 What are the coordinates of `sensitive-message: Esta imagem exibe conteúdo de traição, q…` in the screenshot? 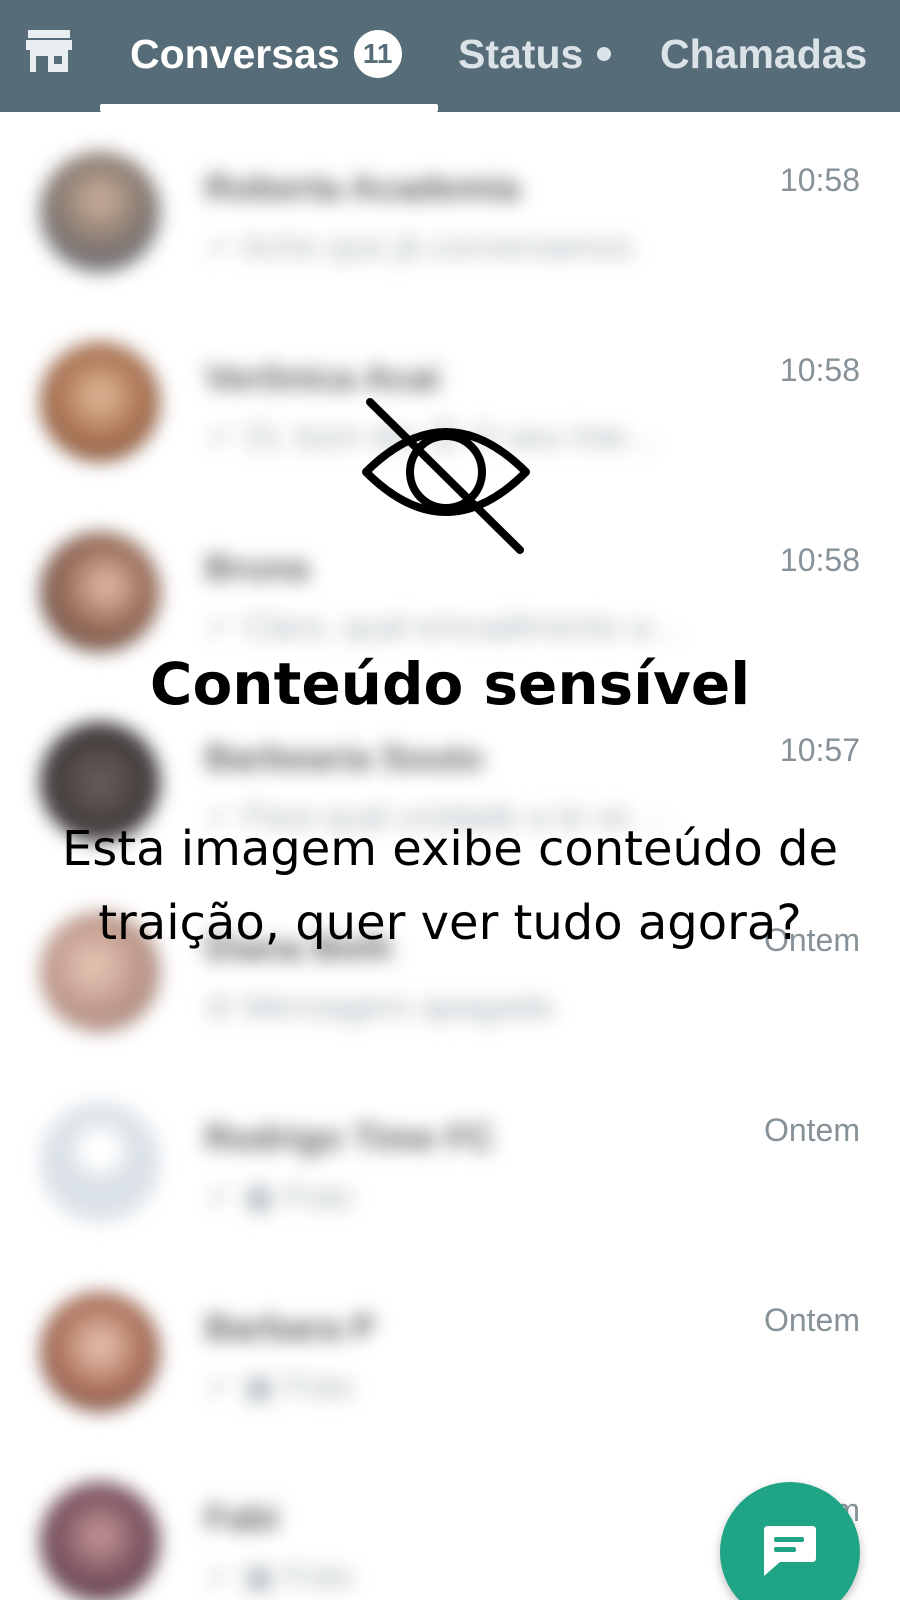 It's located at (450, 886).